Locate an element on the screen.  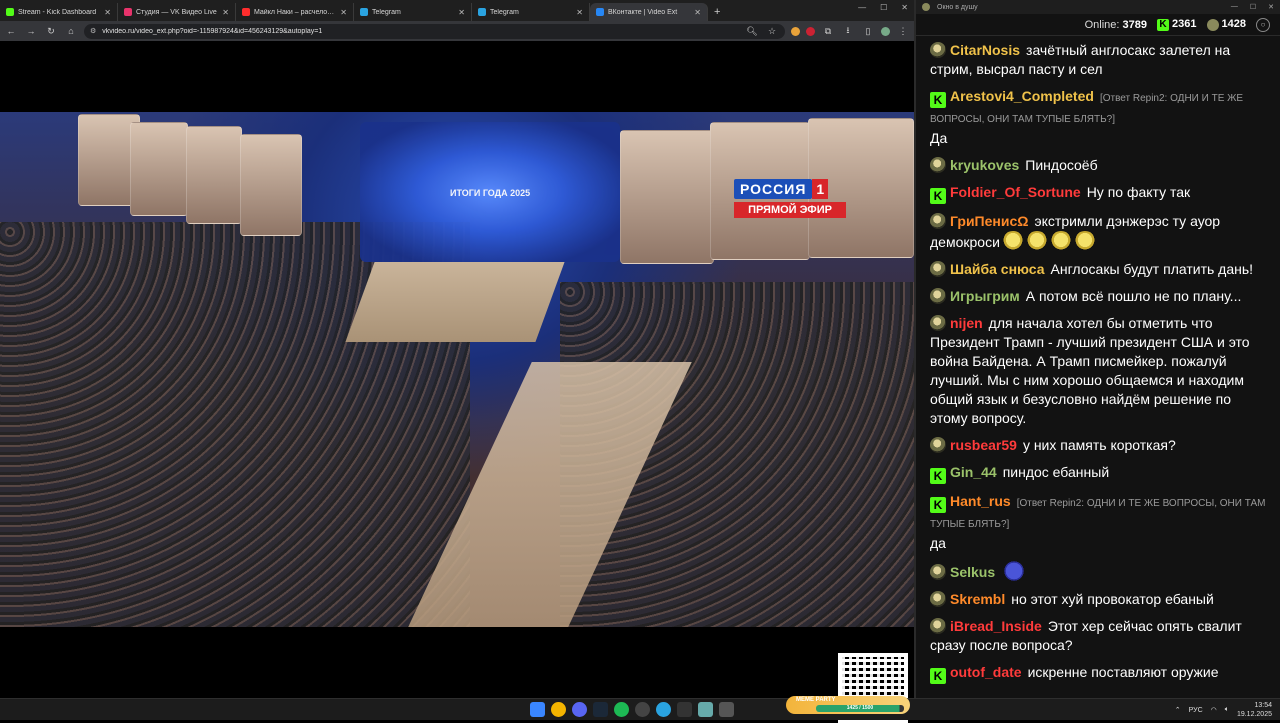
reload-icon: ↻ is located at coordinates (51, 31).